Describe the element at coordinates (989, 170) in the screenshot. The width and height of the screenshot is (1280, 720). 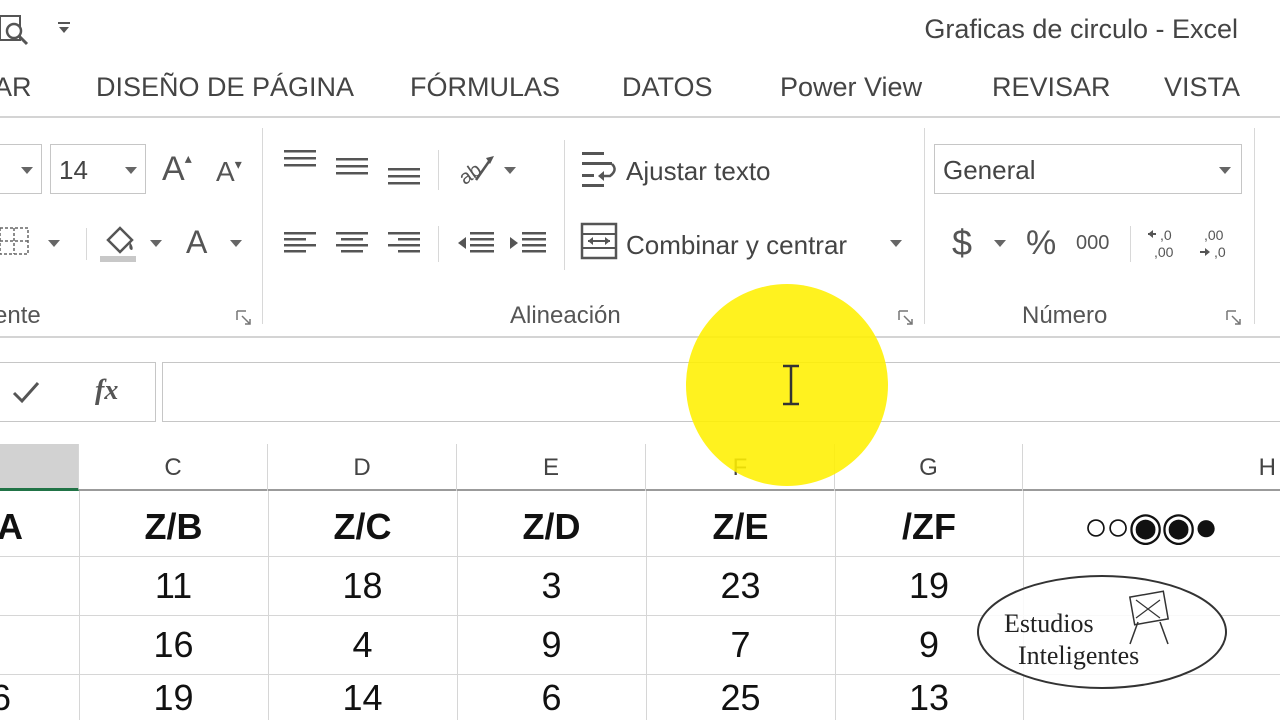
I see `number-format-value: General` at that location.